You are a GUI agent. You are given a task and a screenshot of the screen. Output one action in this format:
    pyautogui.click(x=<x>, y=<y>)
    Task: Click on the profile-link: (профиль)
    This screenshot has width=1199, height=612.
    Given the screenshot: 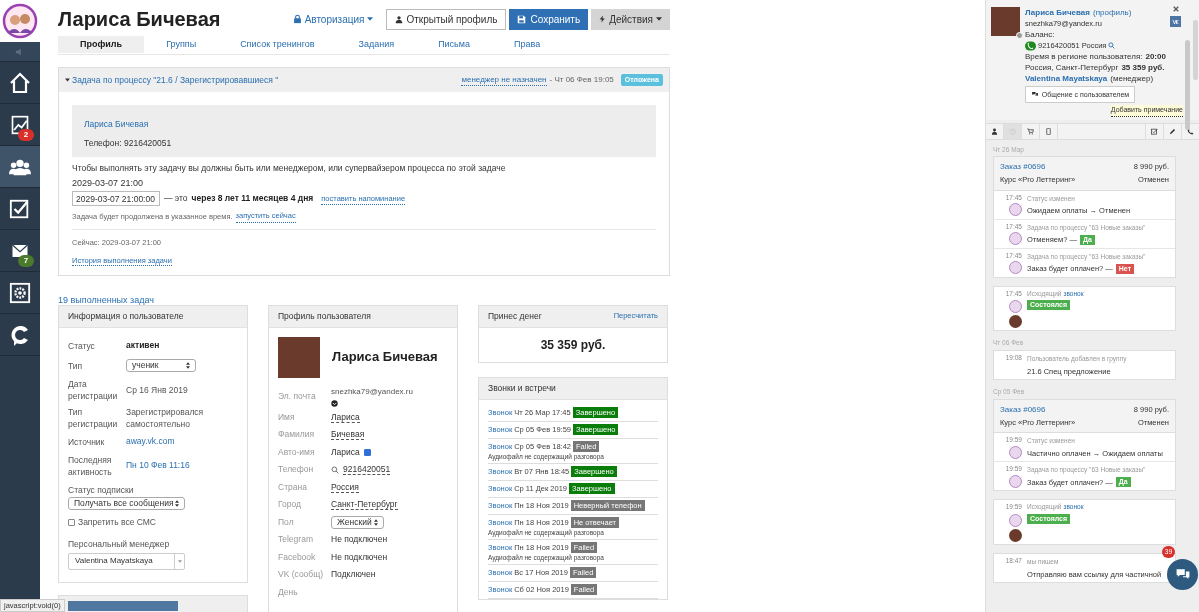 What is the action you would take?
    pyautogui.click(x=1112, y=12)
    